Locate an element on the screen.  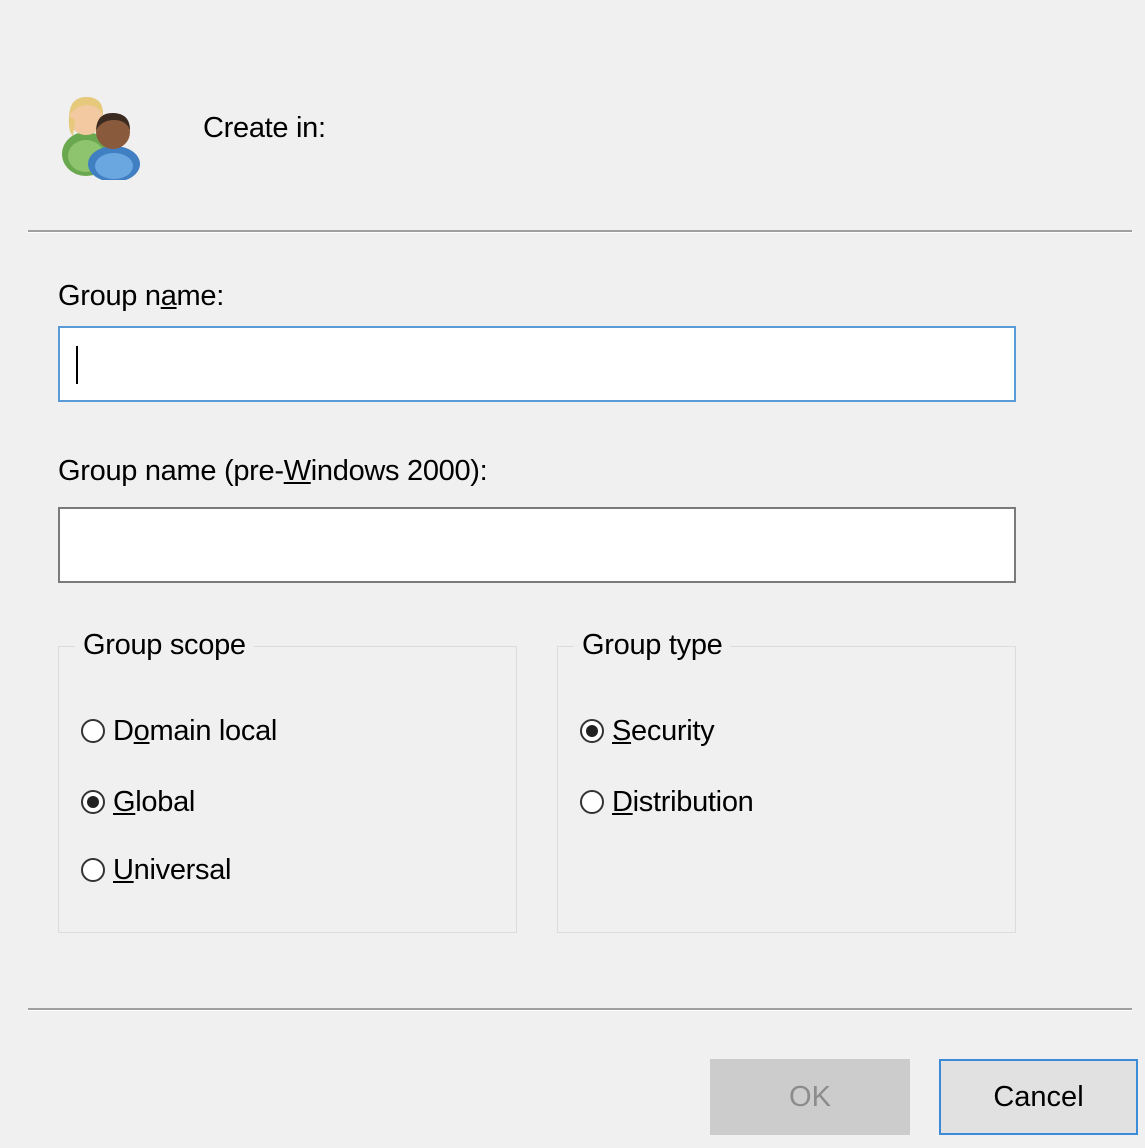
radio-distribution: Distribution is located at coordinates (667, 802).